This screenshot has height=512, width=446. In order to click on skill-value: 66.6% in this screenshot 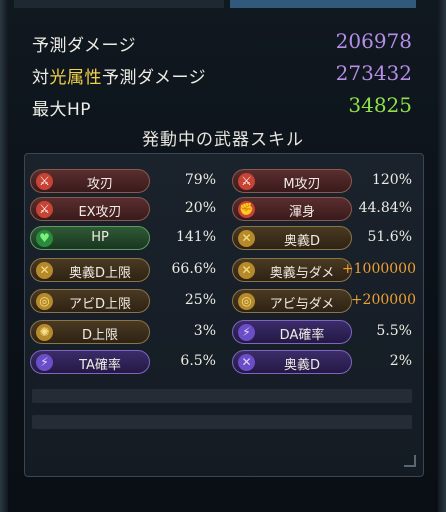, I will do `click(193, 269)`.